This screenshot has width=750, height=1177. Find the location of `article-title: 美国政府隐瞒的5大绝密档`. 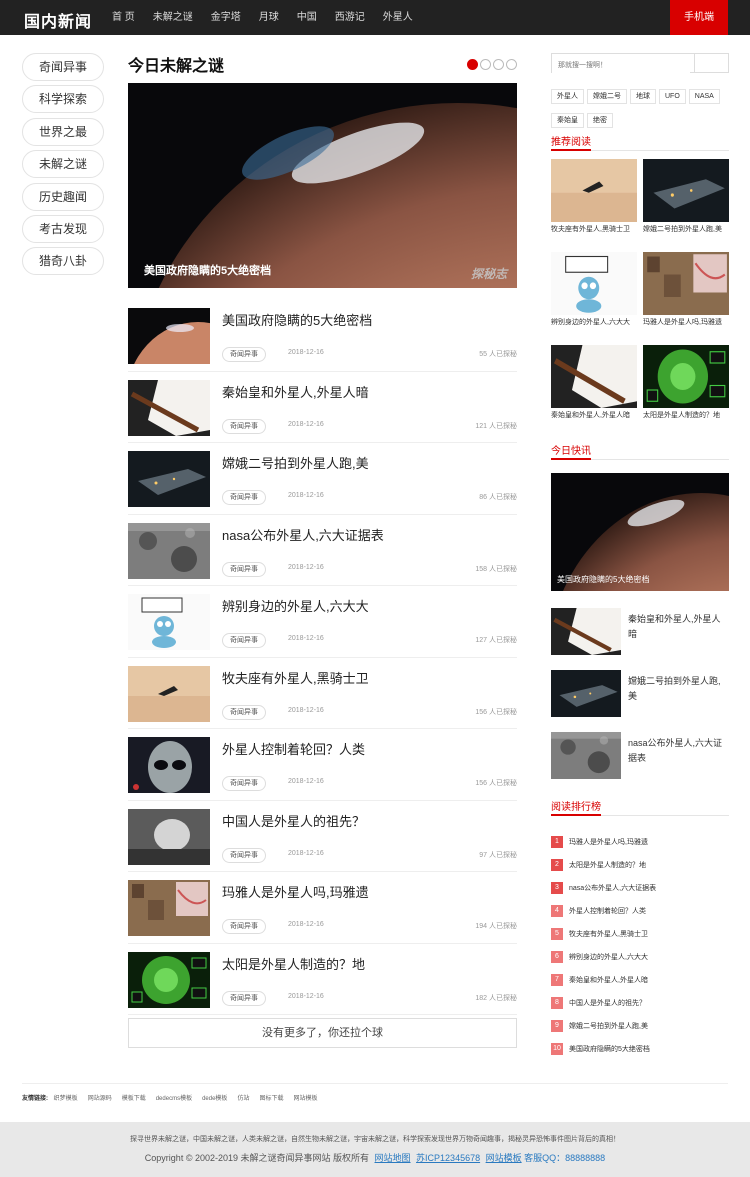

article-title: 美国政府隐瞒的5大绝密档 is located at coordinates (297, 319).